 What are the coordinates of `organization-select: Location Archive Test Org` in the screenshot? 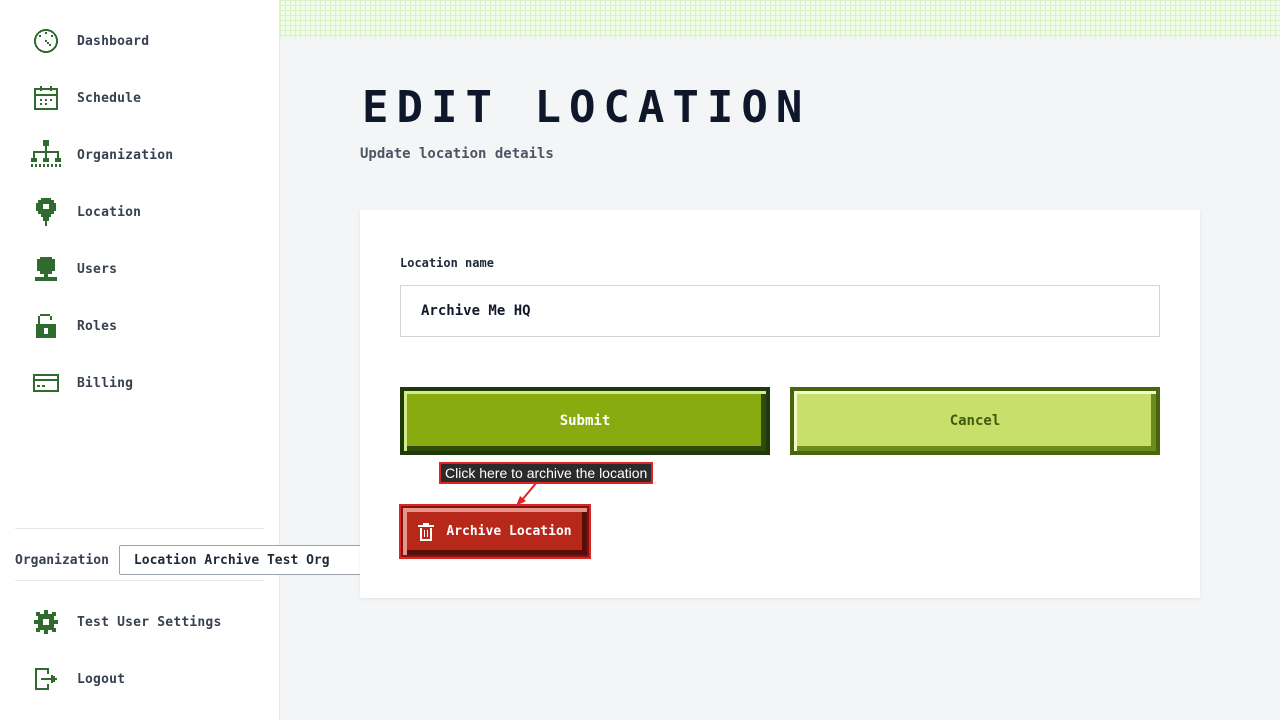 It's located at (254, 560).